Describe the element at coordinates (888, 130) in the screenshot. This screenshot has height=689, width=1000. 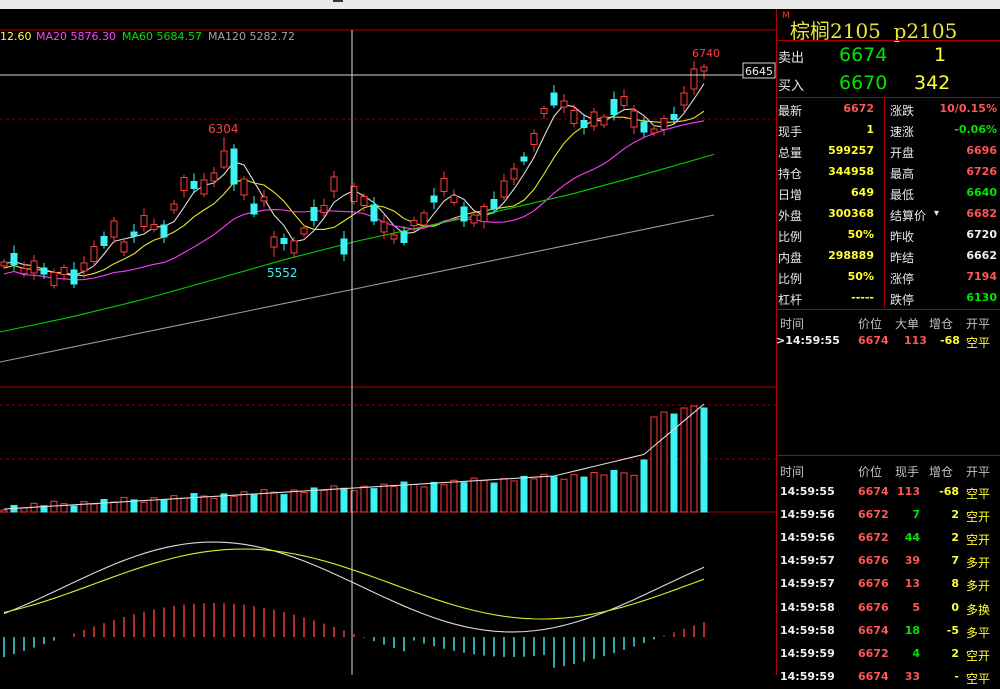
I see `stats-row: 现手 1 速涨 -0.06%` at that location.